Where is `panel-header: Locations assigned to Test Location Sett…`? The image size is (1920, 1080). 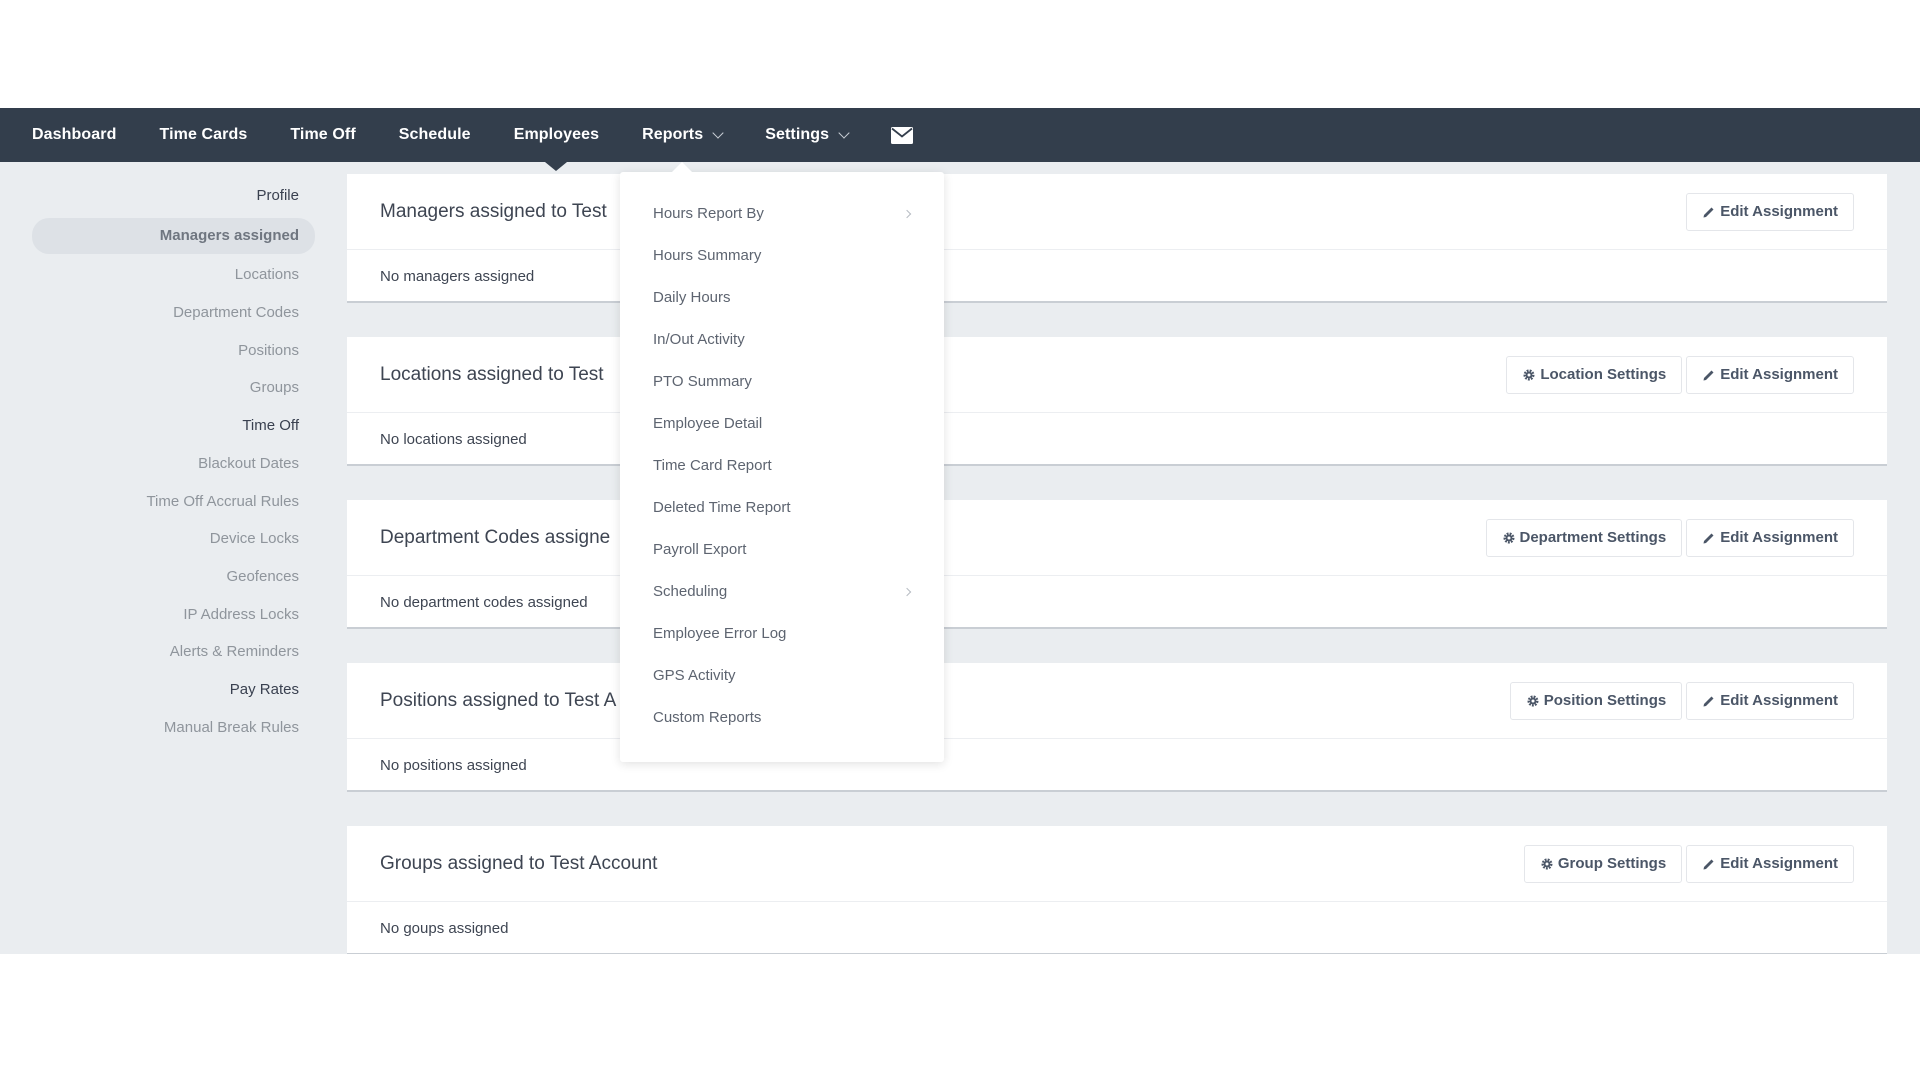 panel-header: Locations assigned to Test Location Sett… is located at coordinates (1117, 375).